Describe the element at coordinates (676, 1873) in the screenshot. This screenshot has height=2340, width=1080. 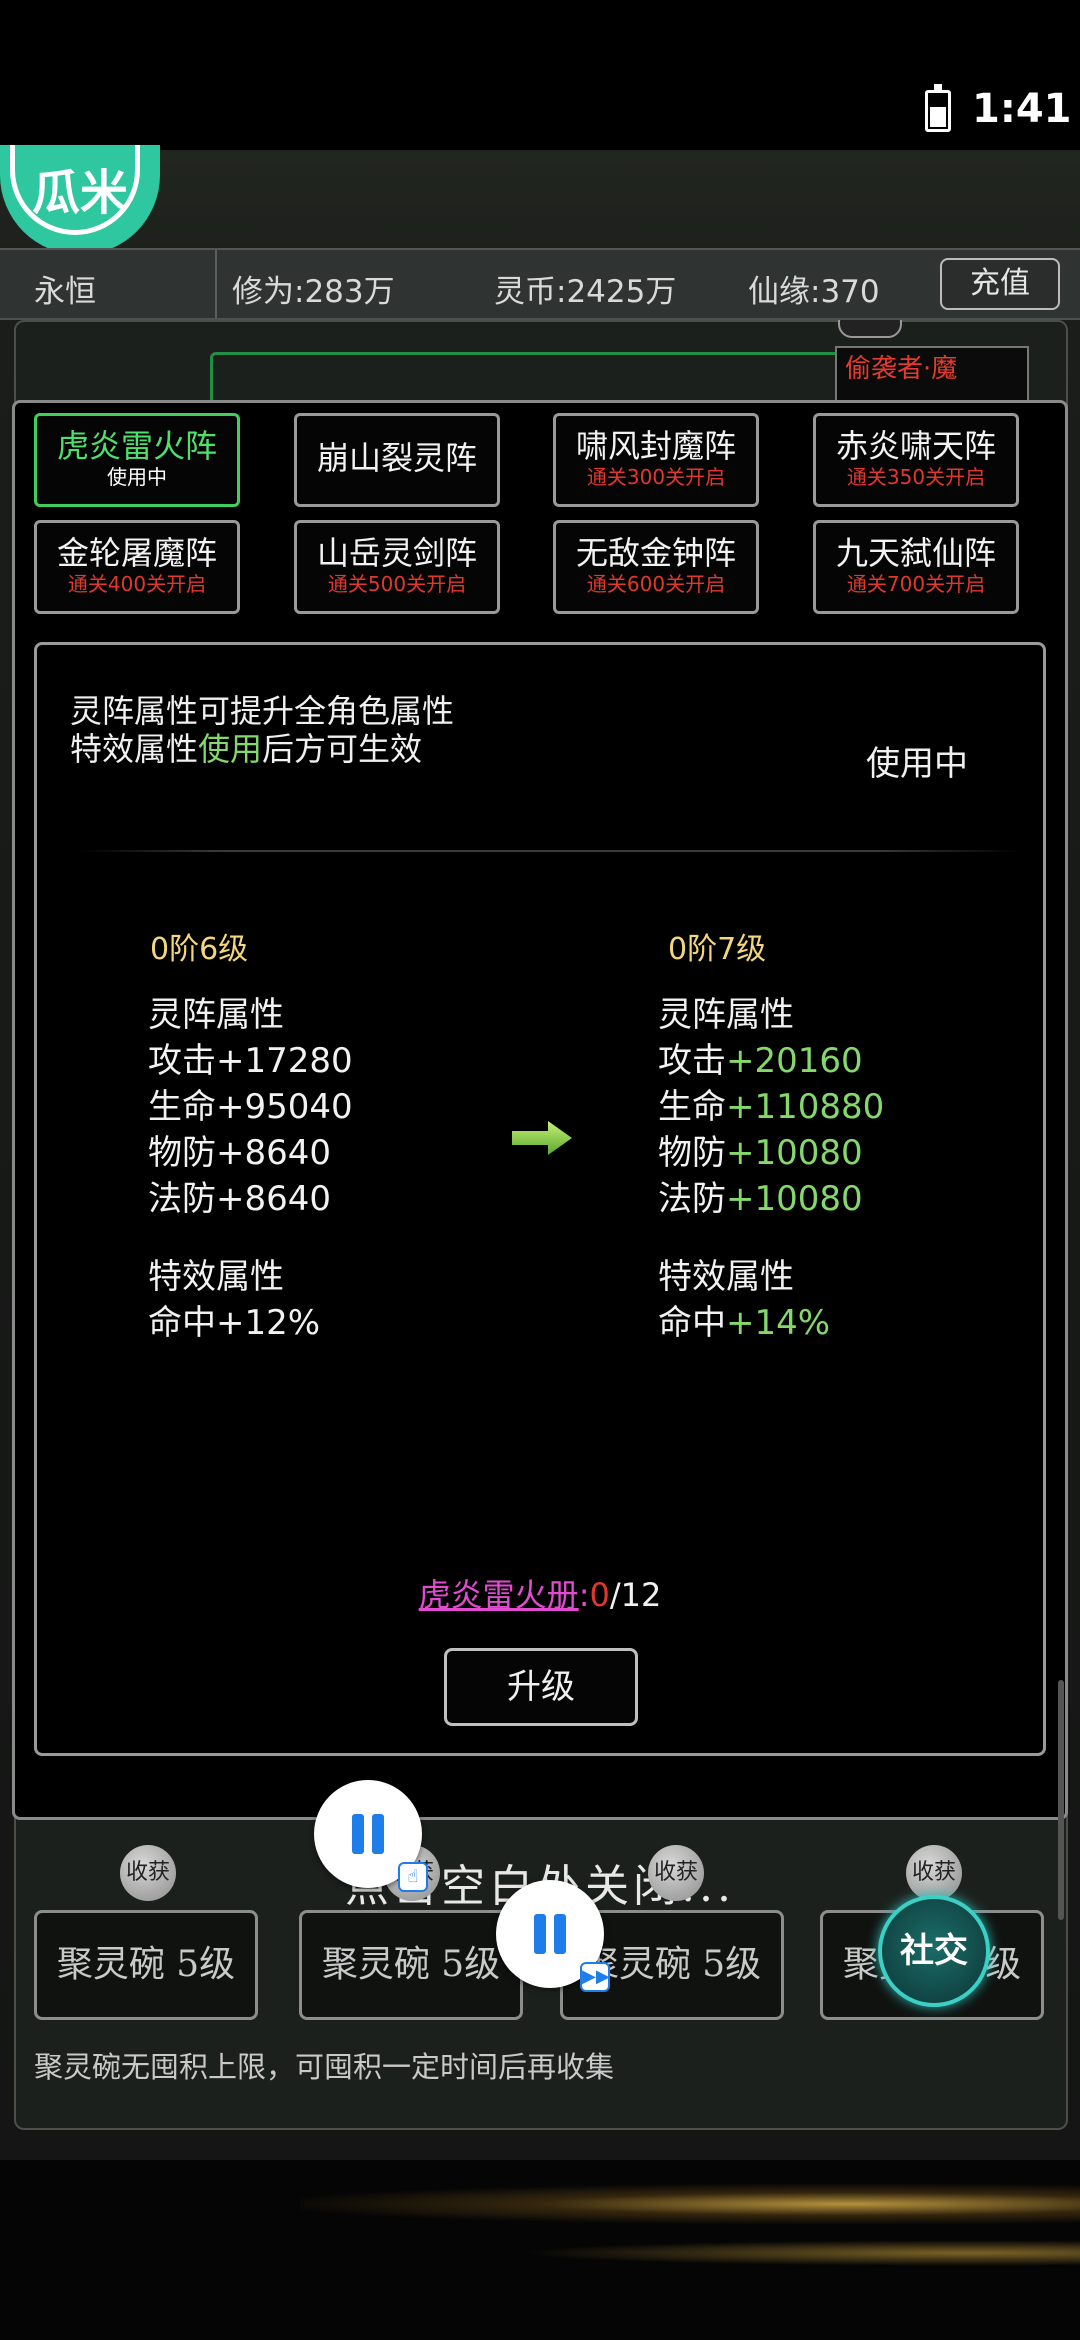
I see `harvest-button-3: 收获` at that location.